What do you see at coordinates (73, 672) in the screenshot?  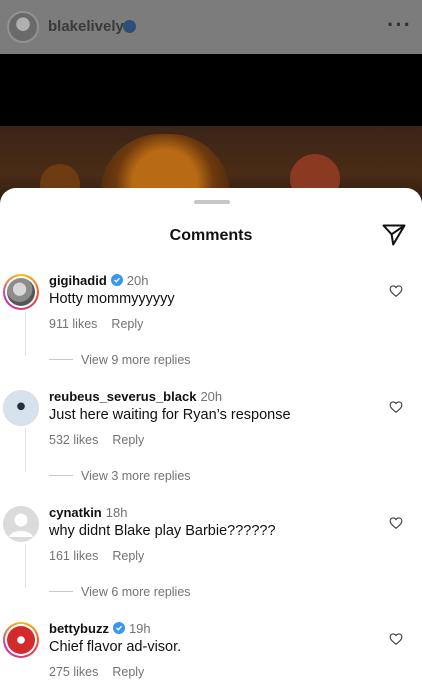 I see `likes-count: 275 likes` at bounding box center [73, 672].